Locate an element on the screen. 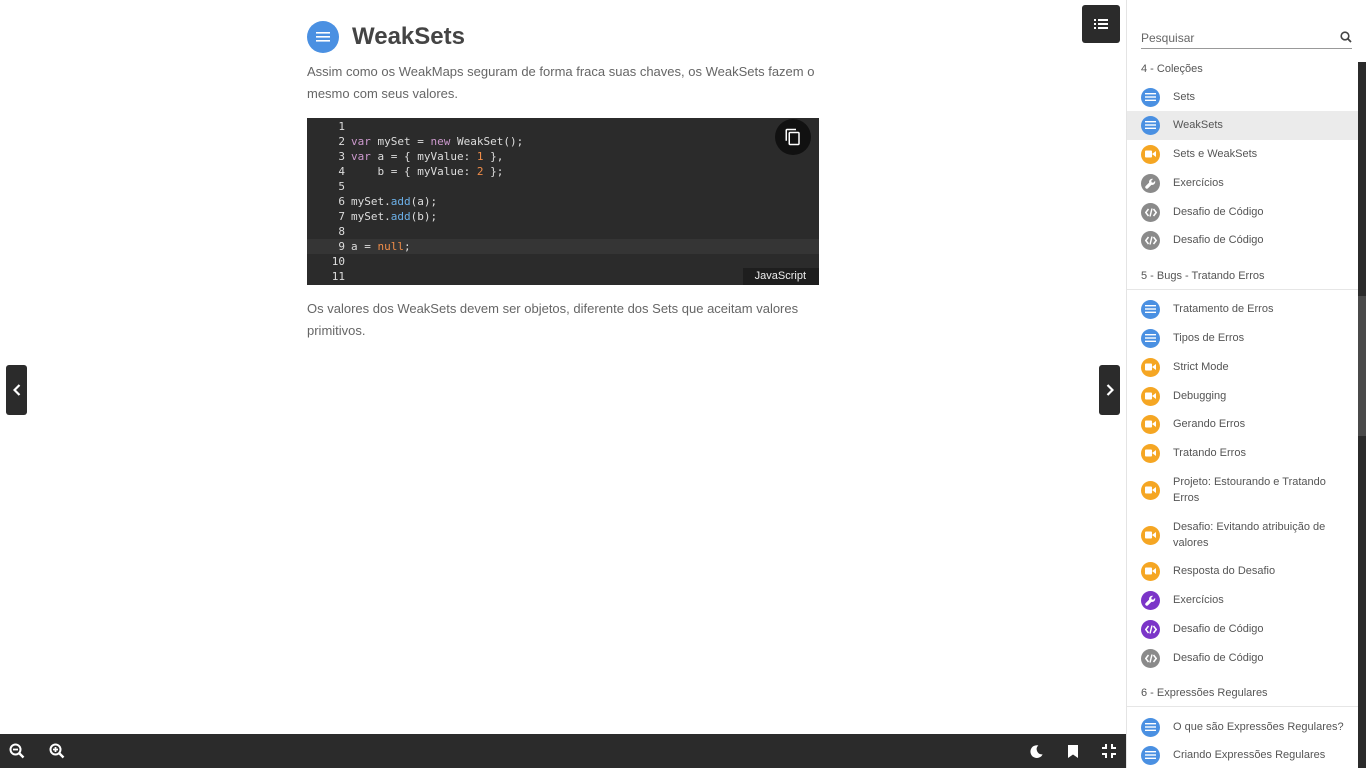  code-line: 10 is located at coordinates (563, 261).